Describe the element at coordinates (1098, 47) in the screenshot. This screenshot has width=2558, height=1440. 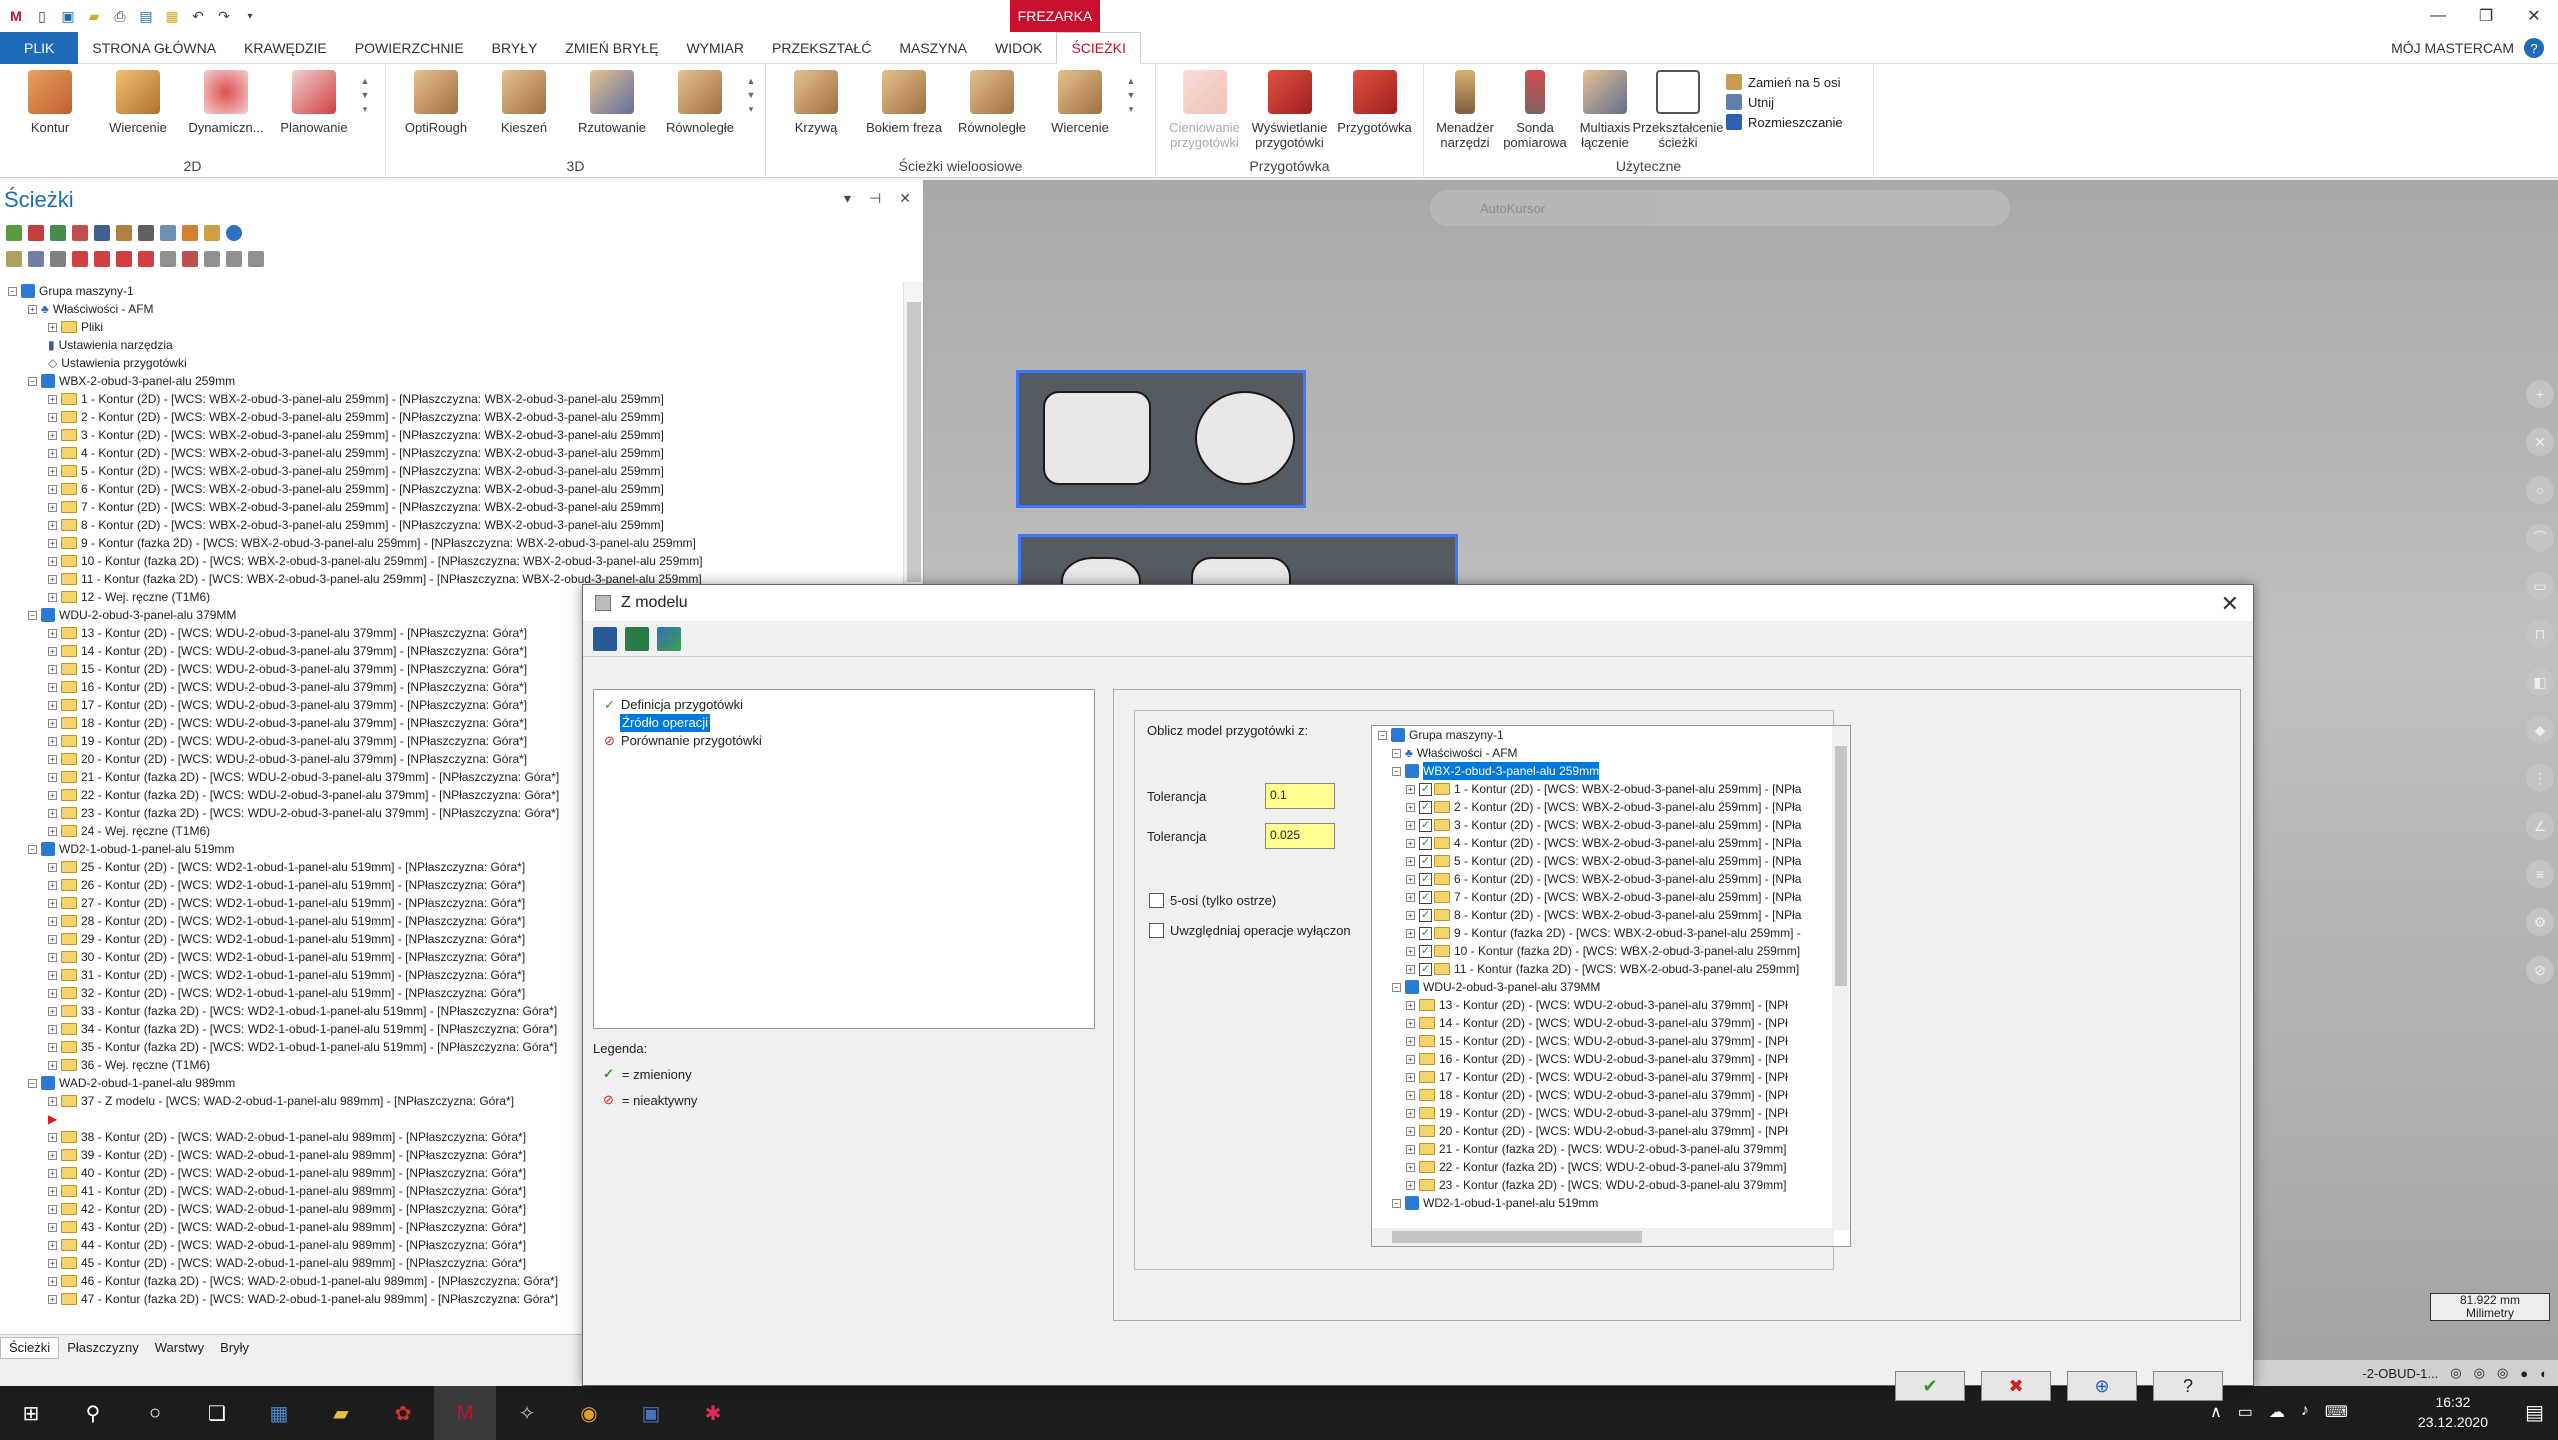
I see `tab-sciezki: ŚCIEŻKI` at that location.